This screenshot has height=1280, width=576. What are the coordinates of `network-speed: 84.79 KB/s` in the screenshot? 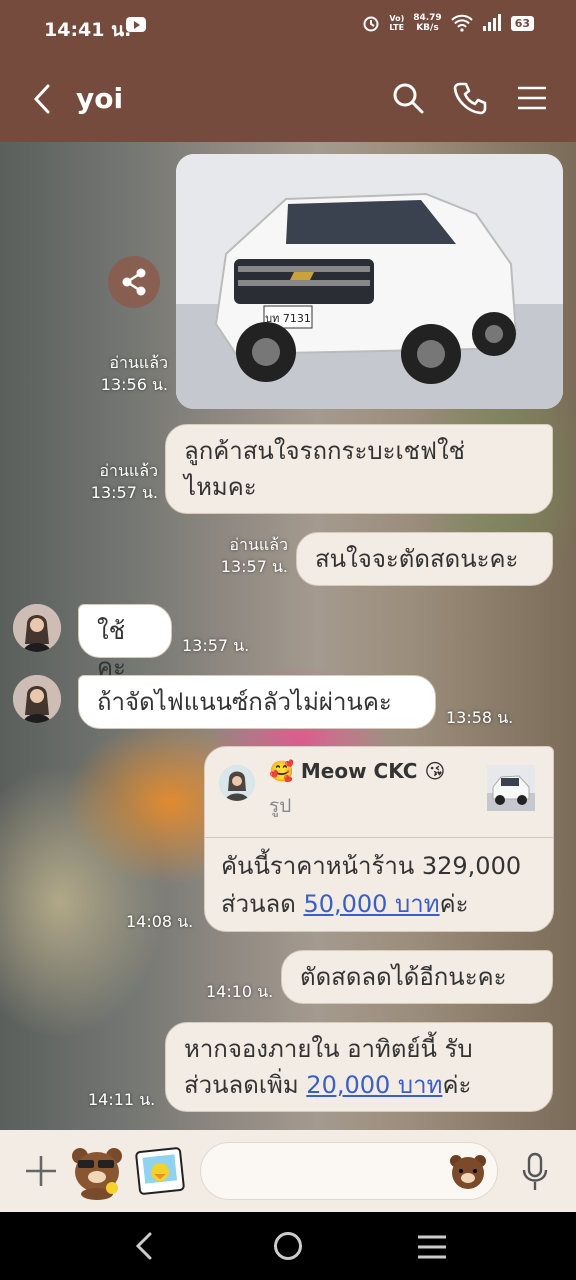 It's located at (427, 23).